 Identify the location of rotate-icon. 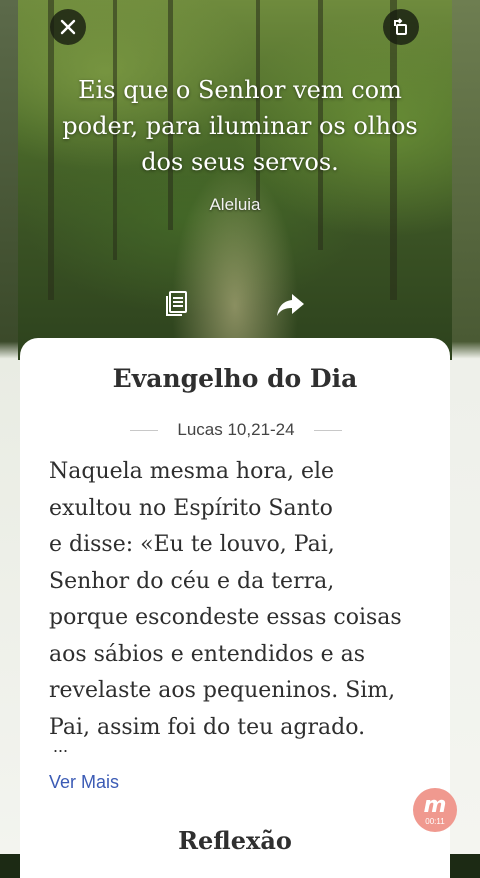
(400, 26).